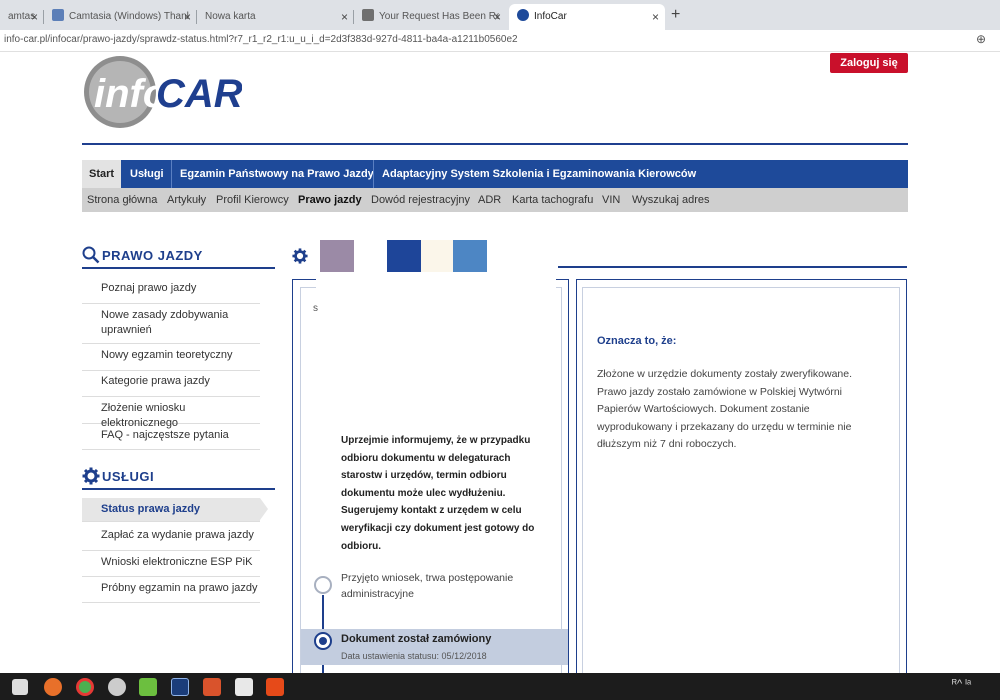  I want to click on browser-tab: amtas ×, so click(22, 17).